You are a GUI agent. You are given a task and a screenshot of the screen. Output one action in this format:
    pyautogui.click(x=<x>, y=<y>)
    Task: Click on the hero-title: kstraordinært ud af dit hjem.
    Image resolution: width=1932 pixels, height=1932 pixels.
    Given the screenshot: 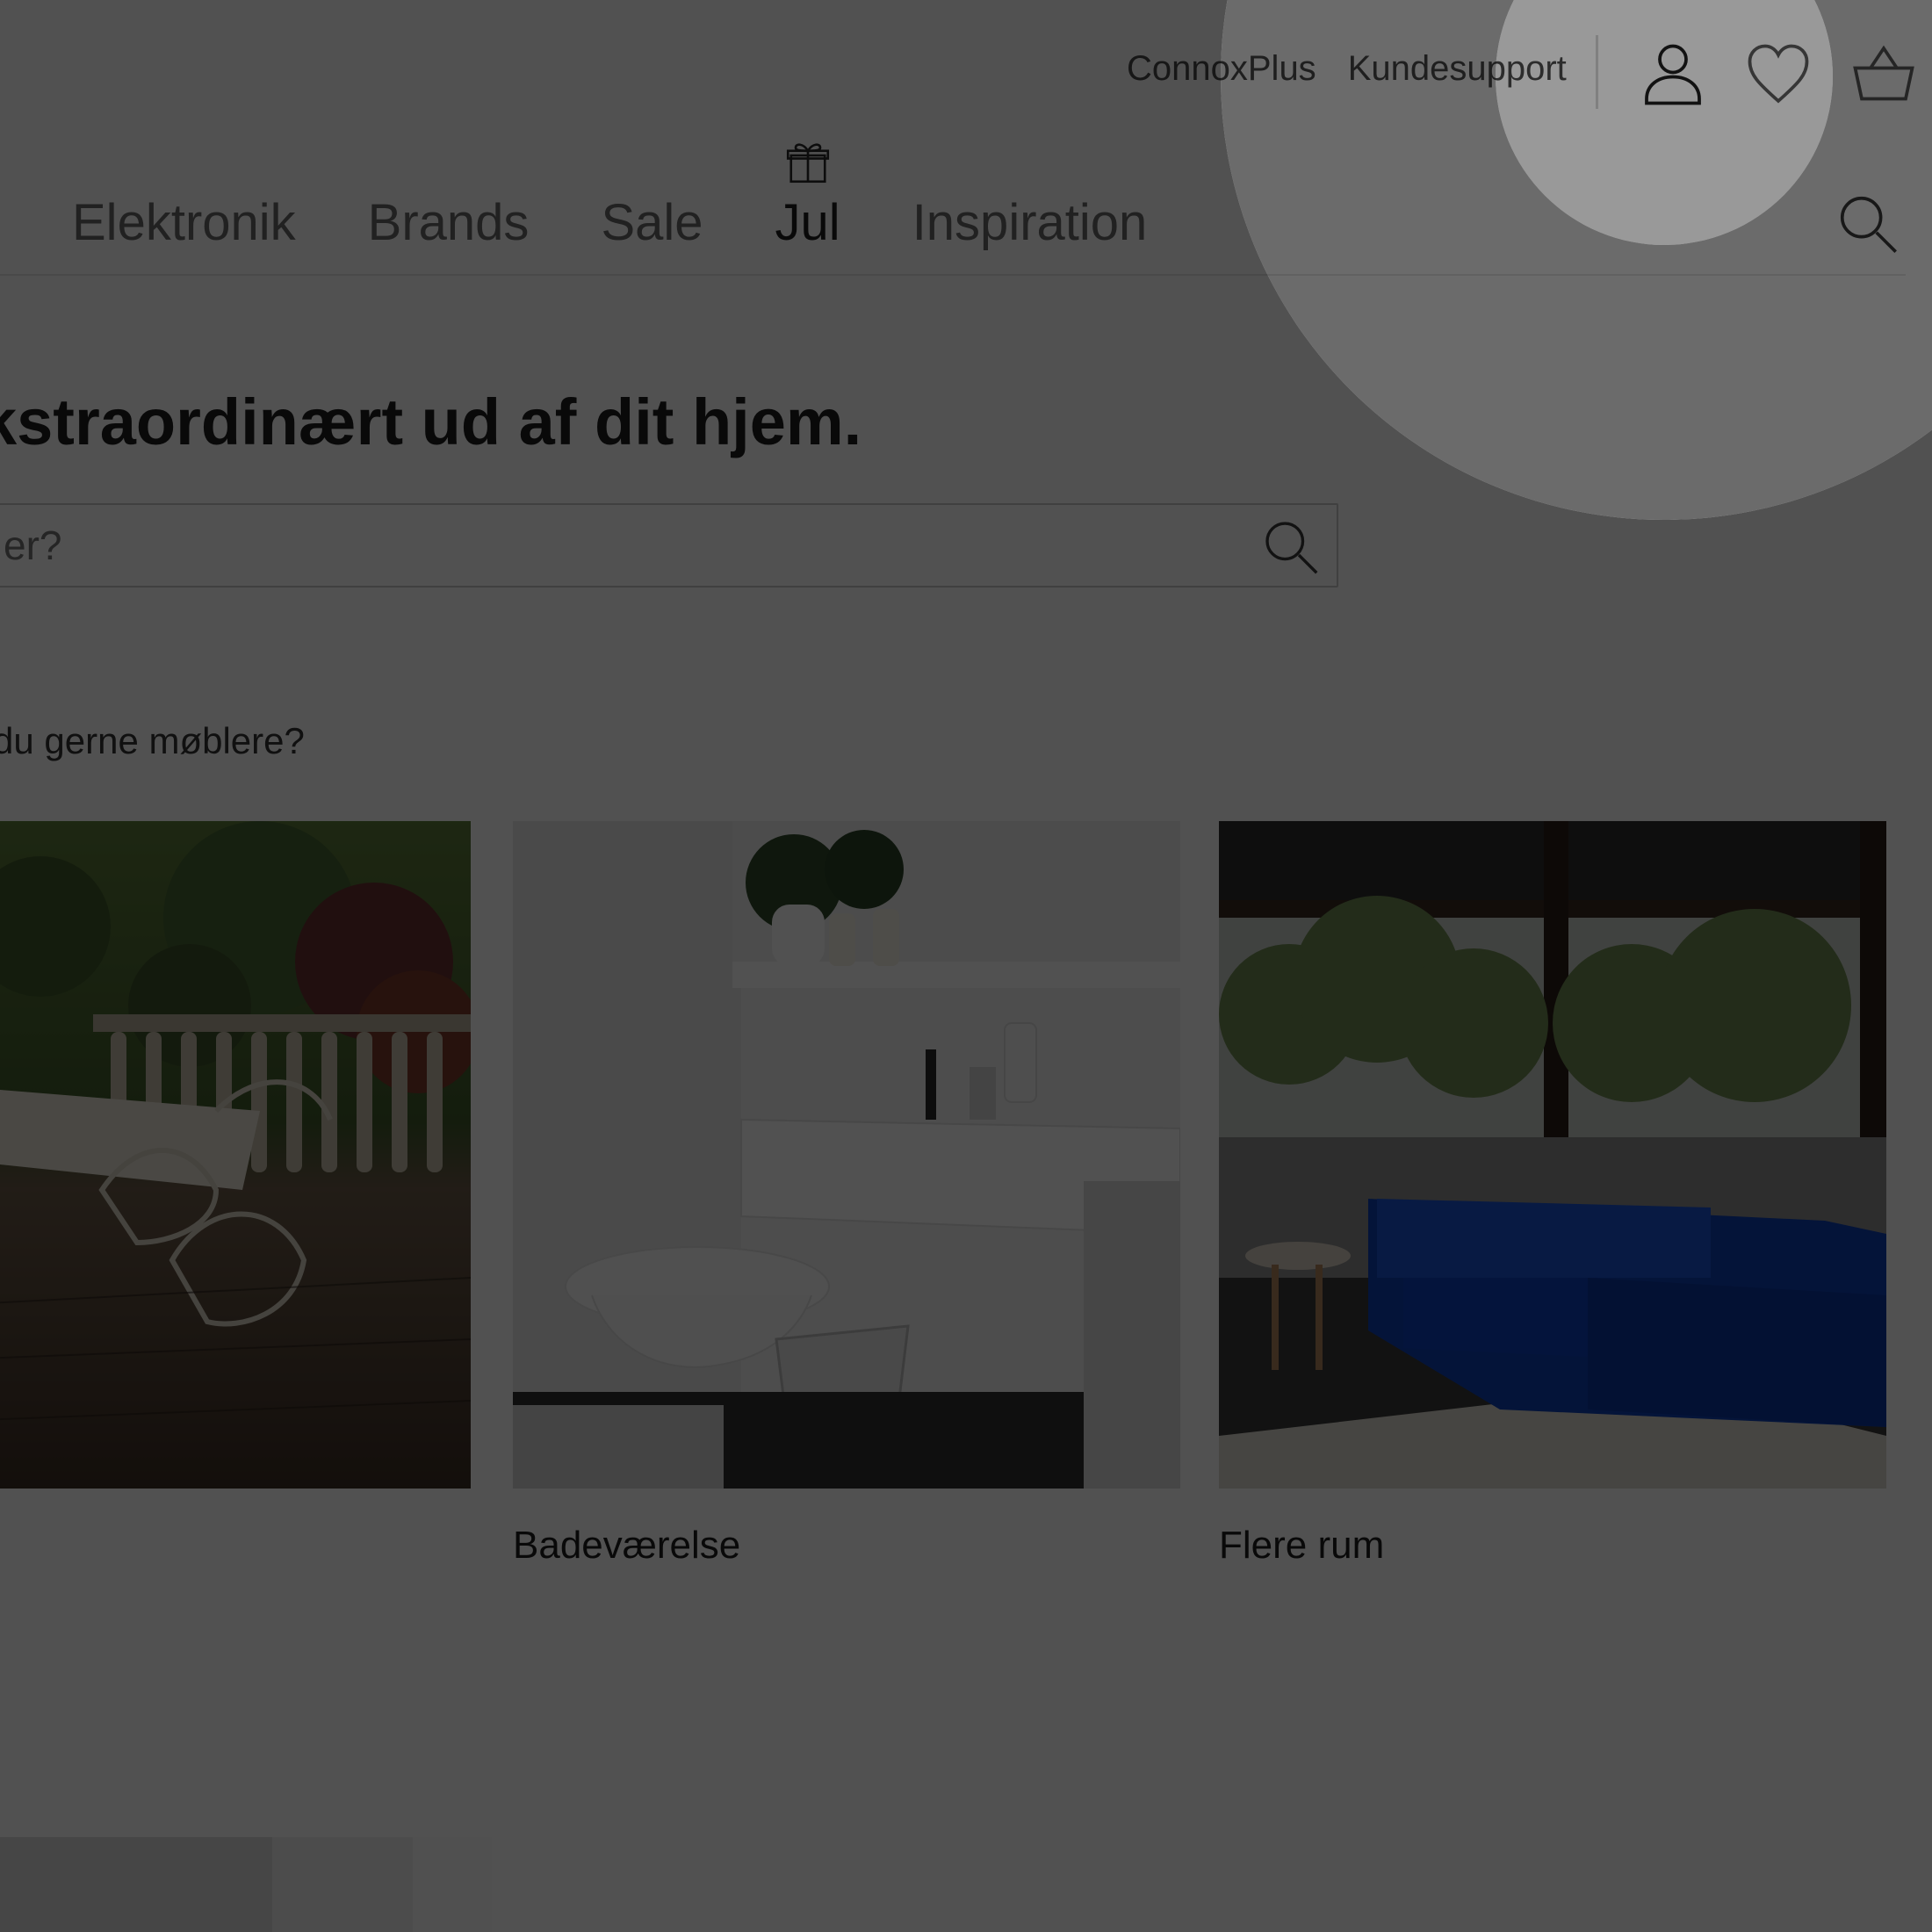 What is the action you would take?
    pyautogui.click(x=431, y=422)
    